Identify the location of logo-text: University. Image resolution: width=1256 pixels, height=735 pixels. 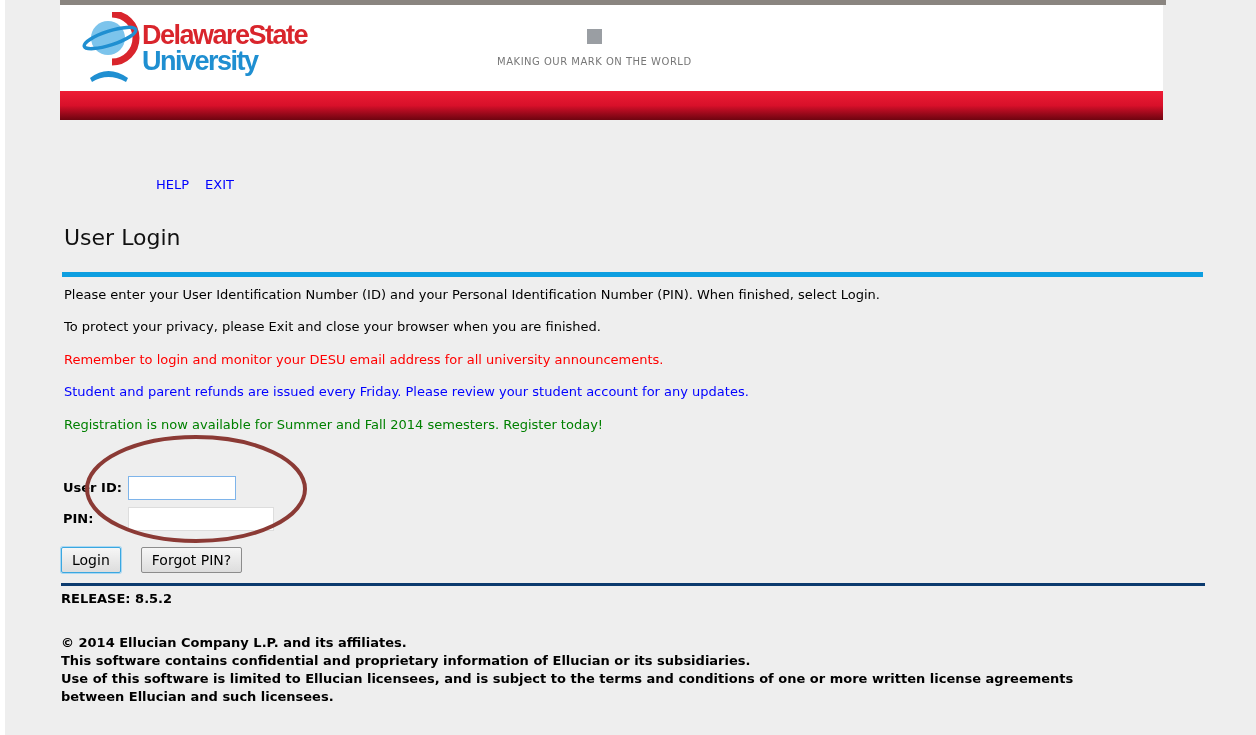
(201, 61).